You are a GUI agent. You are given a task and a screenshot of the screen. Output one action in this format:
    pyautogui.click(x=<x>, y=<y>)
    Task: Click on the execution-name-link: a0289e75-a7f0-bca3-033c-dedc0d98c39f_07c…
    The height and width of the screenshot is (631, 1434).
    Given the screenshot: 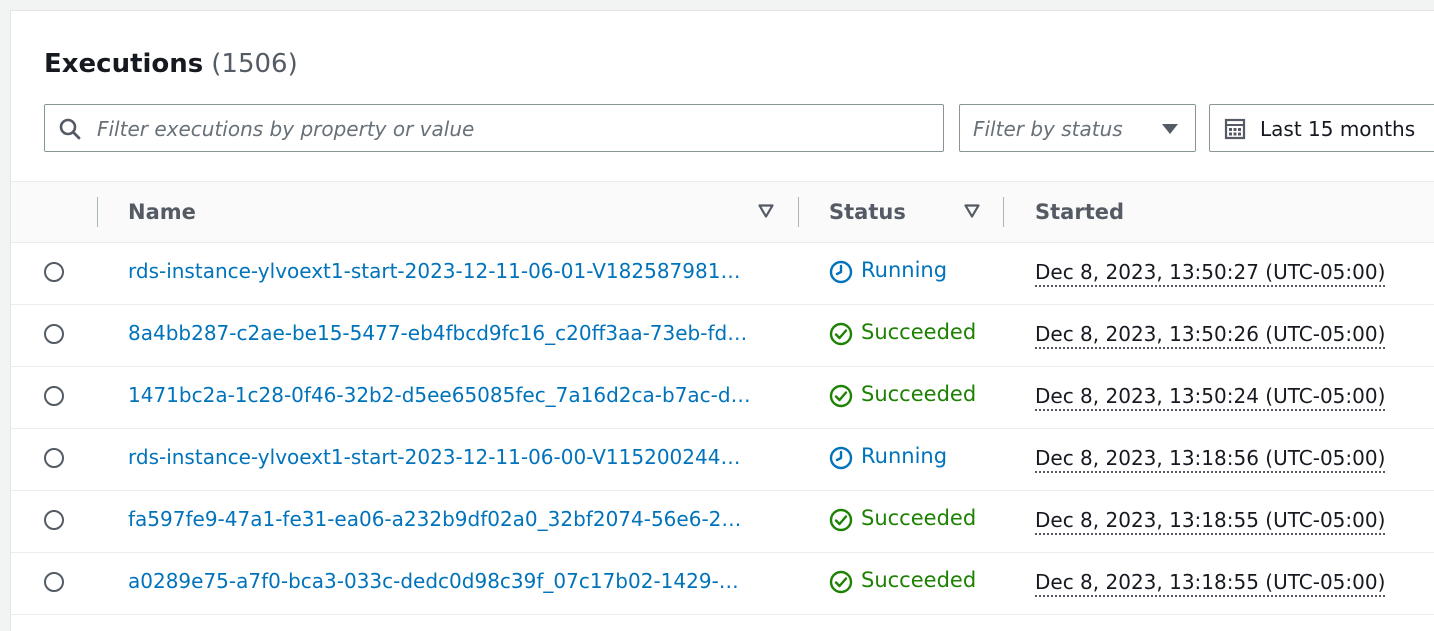 What is the action you would take?
    pyautogui.click(x=448, y=581)
    